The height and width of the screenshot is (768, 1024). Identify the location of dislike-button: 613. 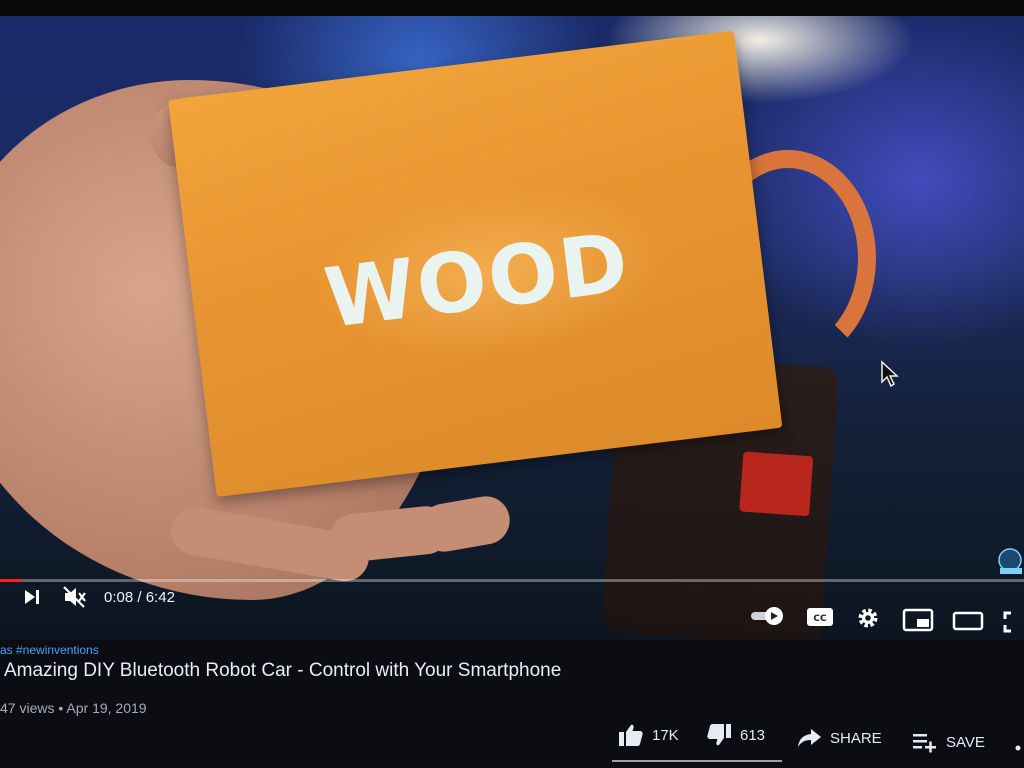
(735, 735).